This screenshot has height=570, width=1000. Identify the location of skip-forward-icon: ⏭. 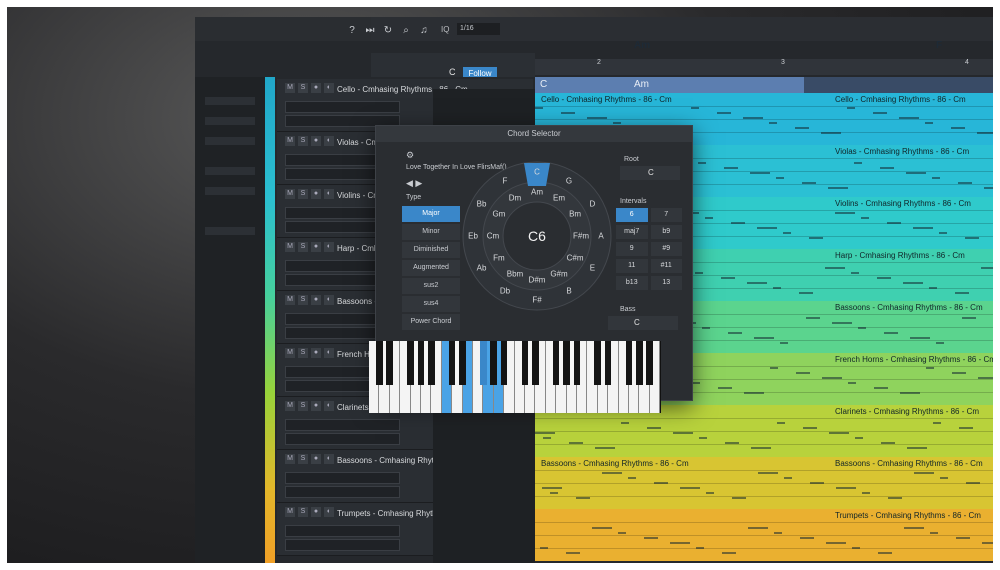
(370, 30).